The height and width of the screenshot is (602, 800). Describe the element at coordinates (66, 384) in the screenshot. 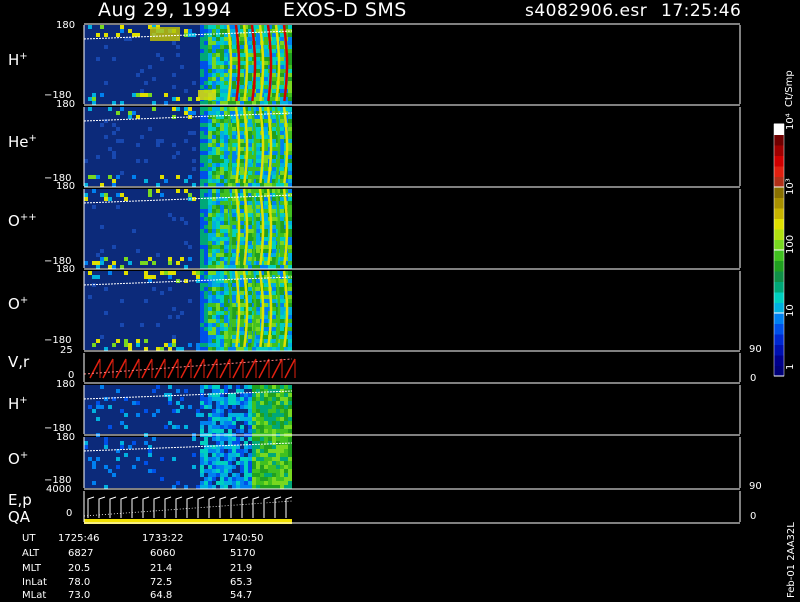

I see `tick-top: 180` at that location.